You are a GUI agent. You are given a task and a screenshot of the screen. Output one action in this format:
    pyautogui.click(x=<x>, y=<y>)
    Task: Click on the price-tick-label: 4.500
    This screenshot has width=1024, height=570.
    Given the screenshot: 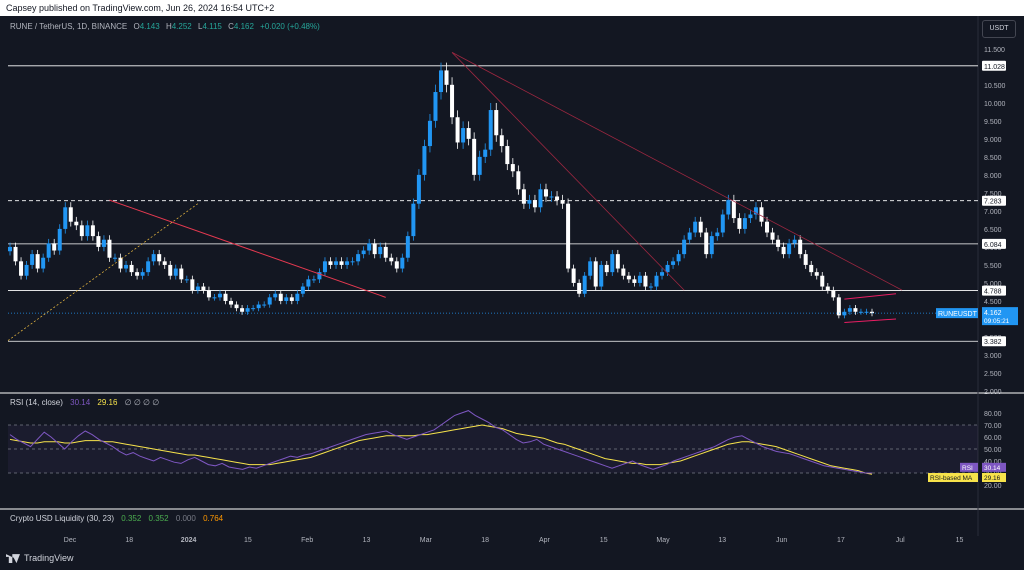 What is the action you would take?
    pyautogui.click(x=993, y=302)
    